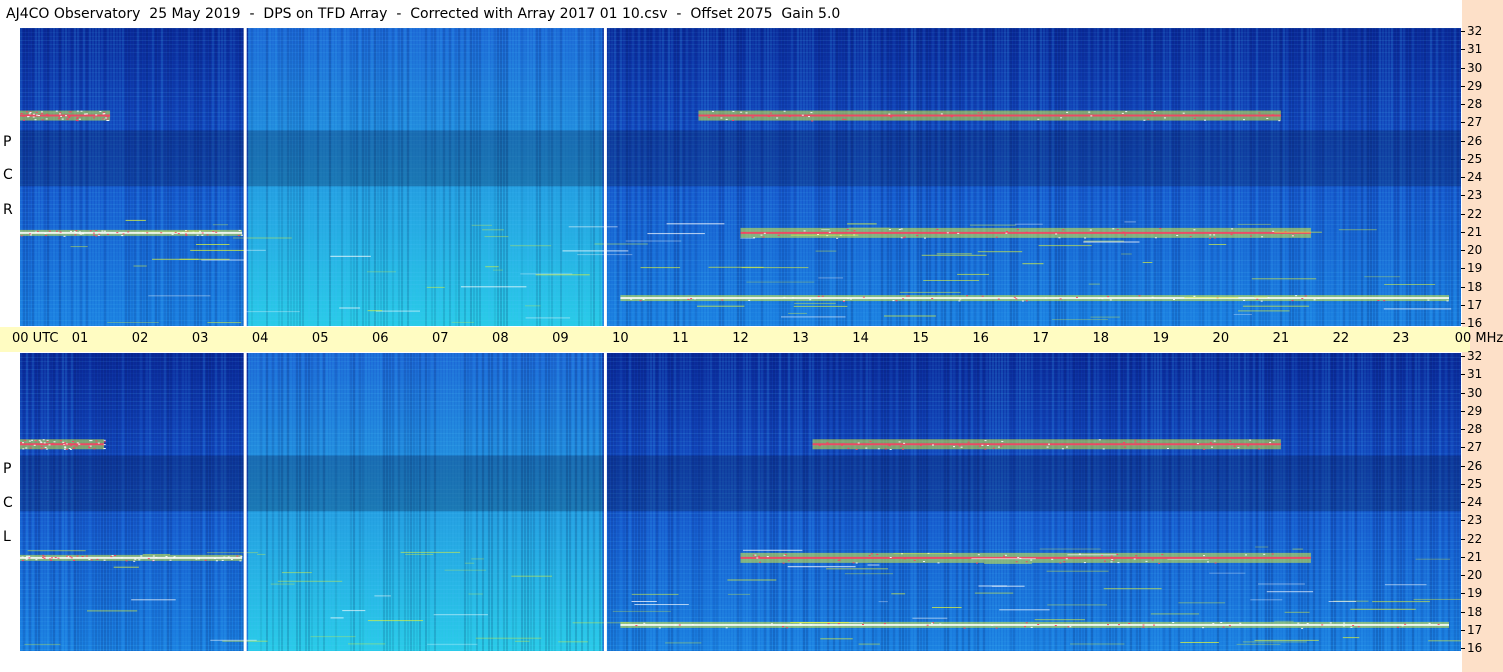  I want to click on time-tick-label: 15, so click(920, 338).